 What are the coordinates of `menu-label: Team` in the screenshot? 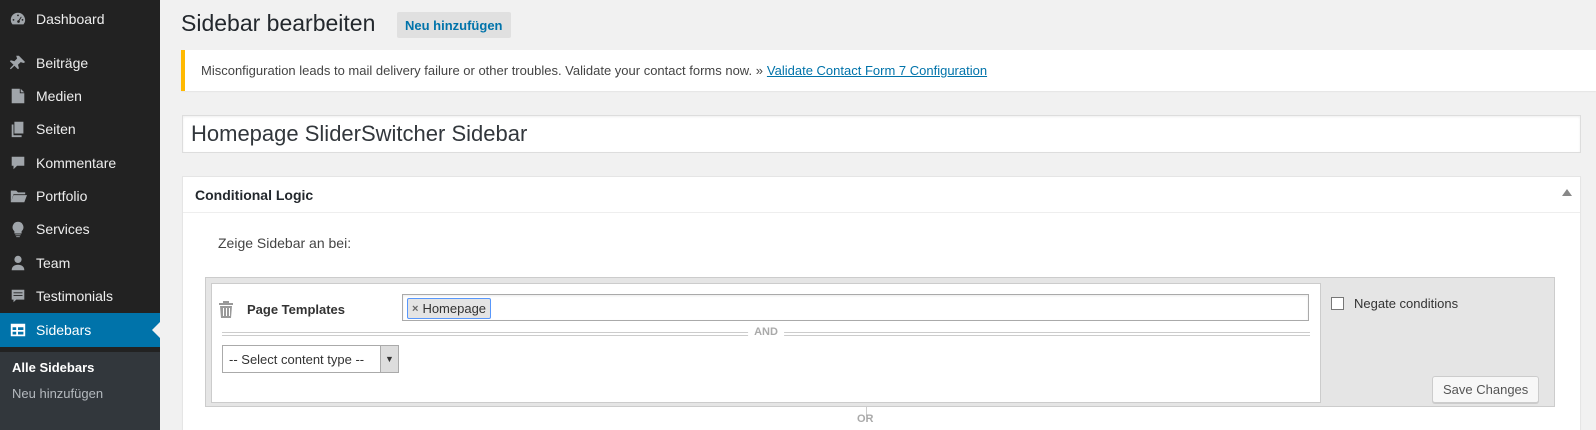 It's located at (53, 263).